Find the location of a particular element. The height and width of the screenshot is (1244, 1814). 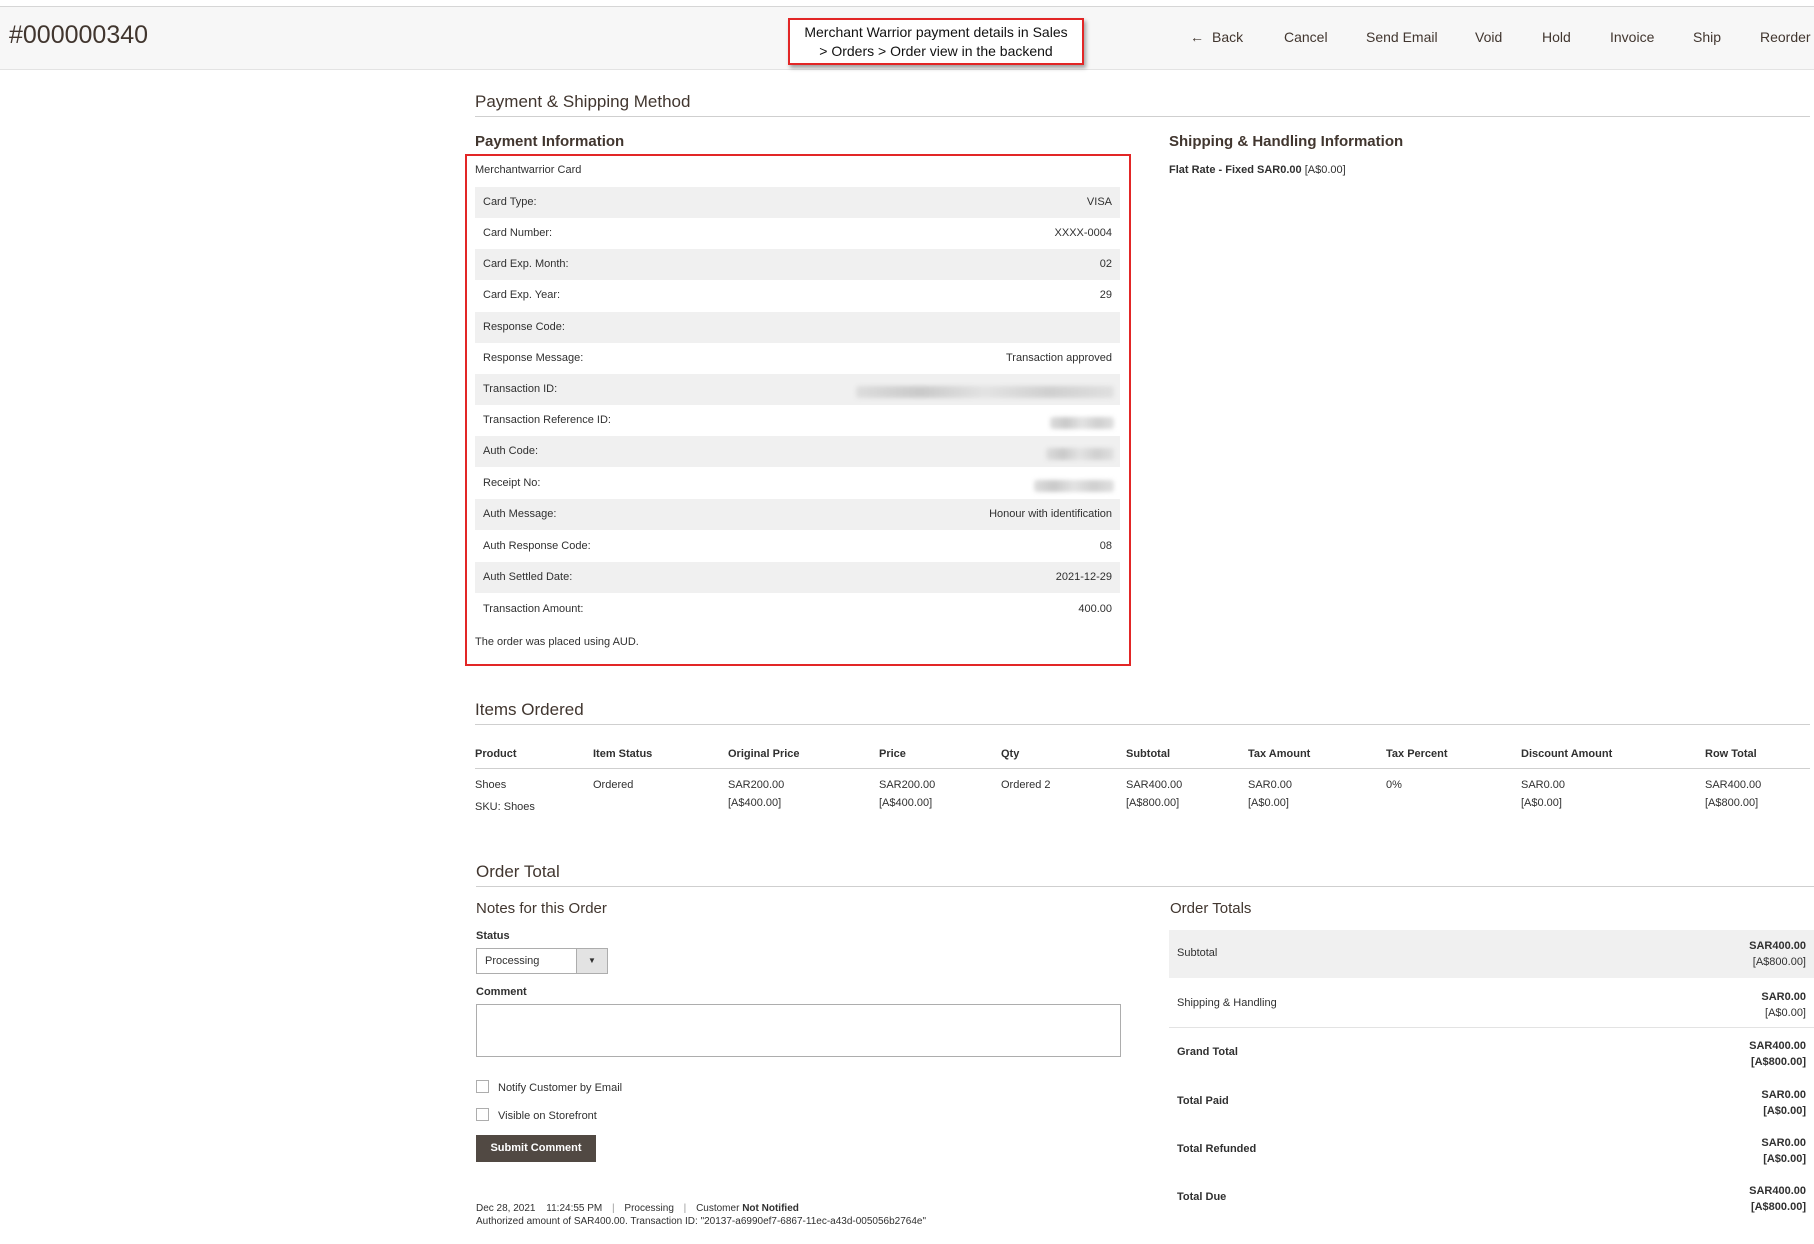

detail-label: Card Exp. Month: is located at coordinates (526, 264).